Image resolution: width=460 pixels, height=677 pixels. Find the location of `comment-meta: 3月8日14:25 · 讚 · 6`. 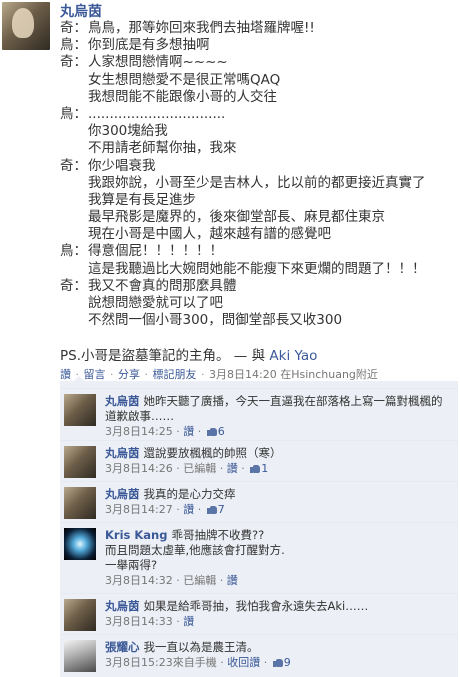

comment-meta: 3月8日14:25 · 讚 · 6 is located at coordinates (165, 431).